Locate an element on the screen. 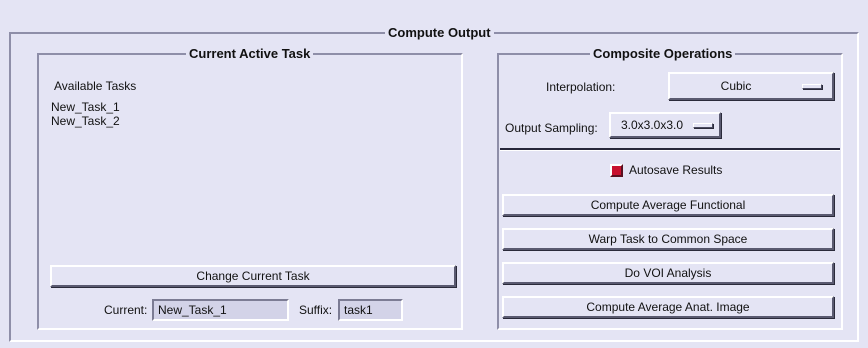 This screenshot has width=868, height=348. list-item: New_Task_1 is located at coordinates (85, 107).